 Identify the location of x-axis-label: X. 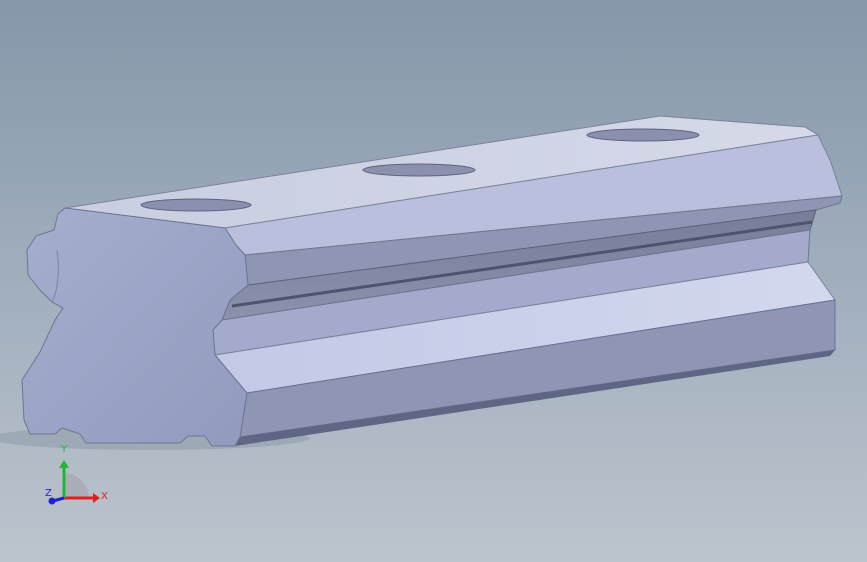
(104, 496).